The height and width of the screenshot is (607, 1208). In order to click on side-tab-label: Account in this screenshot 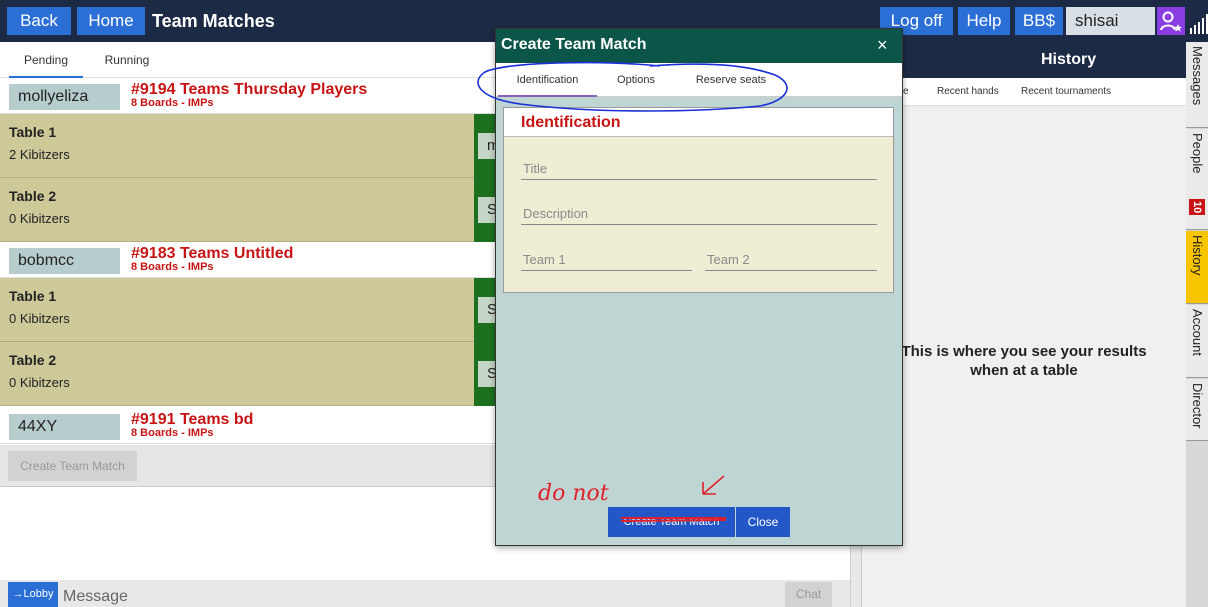, I will do `click(1197, 332)`.